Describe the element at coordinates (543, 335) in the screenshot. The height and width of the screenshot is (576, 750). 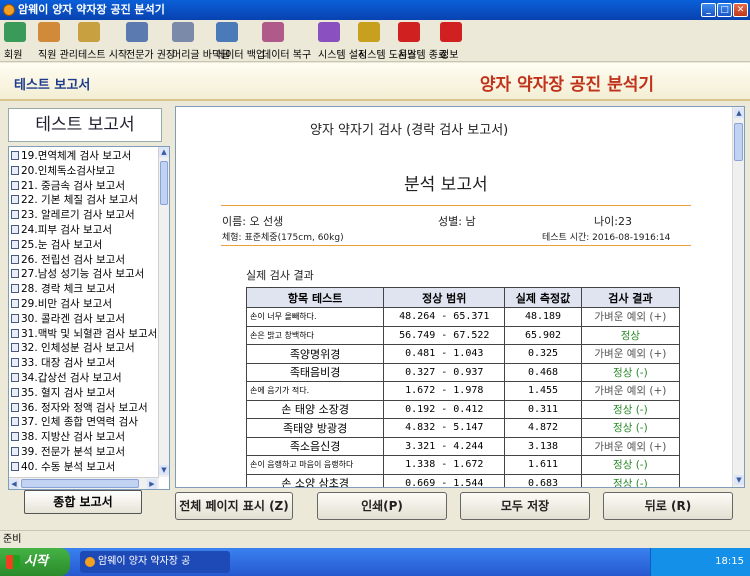
I see `cell-value: 65.902` at that location.